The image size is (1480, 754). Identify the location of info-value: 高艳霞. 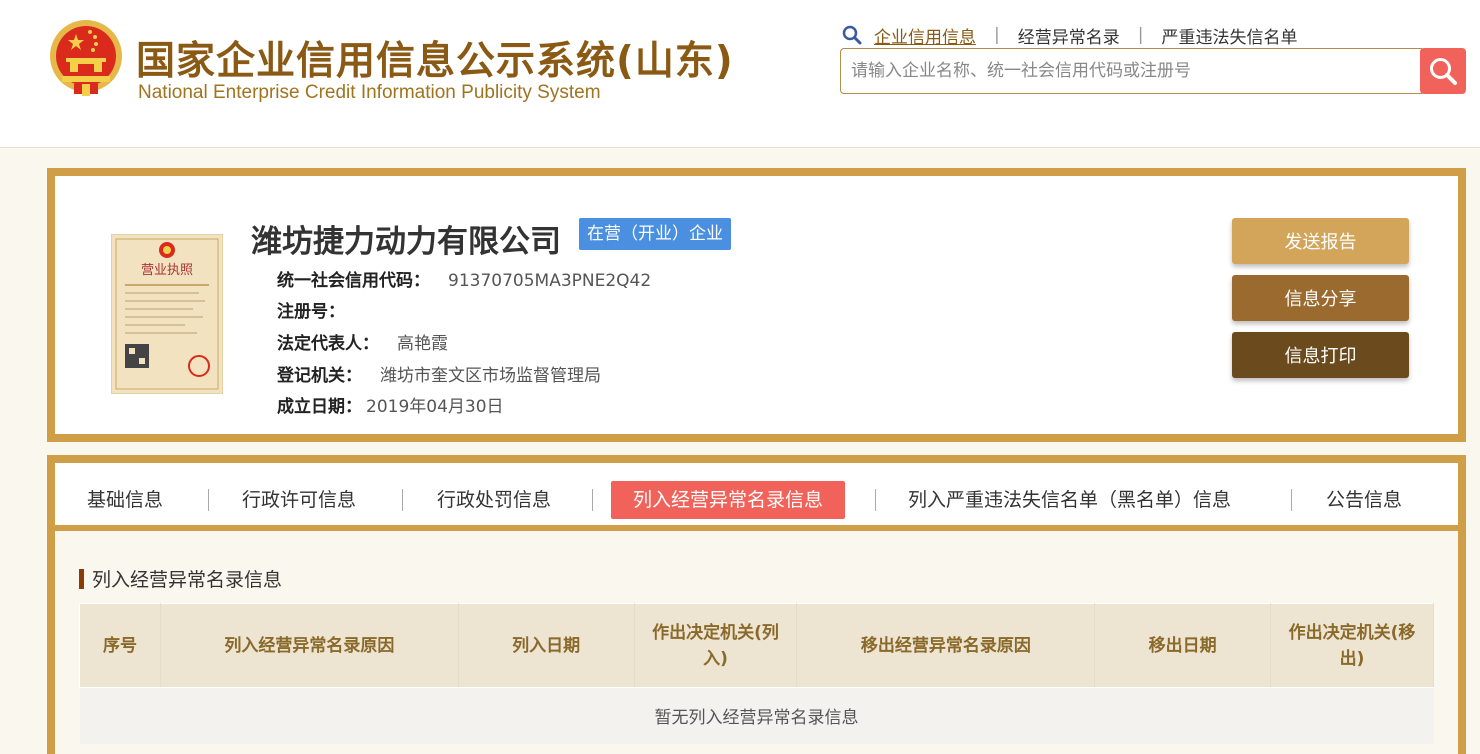
(422, 344).